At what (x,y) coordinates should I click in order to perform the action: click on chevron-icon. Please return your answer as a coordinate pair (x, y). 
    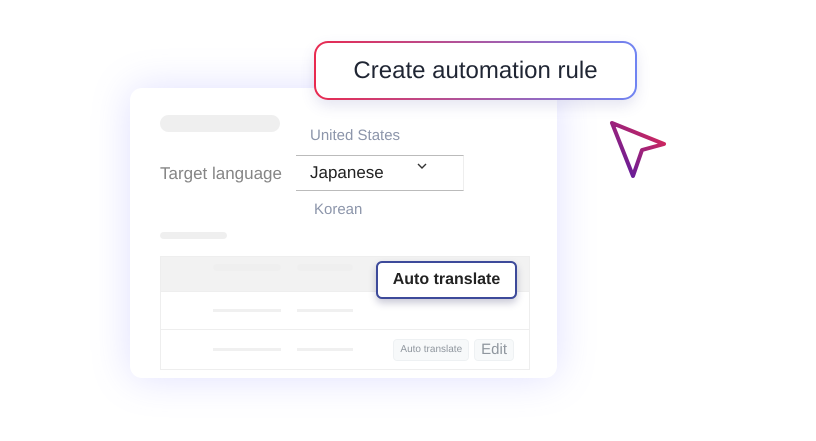
    Looking at the image, I should click on (422, 166).